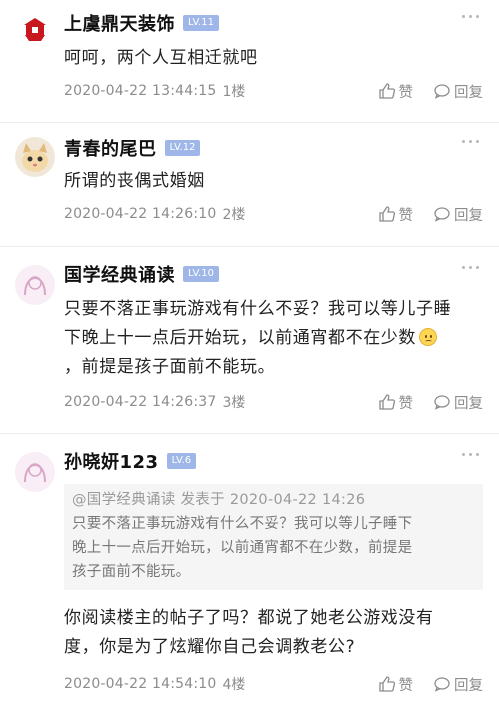 The height and width of the screenshot is (716, 499). What do you see at coordinates (273, 91) in the screenshot?
I see `reply-meta: 2020-04-22 13:44:15 1楼 赞 回复` at bounding box center [273, 91].